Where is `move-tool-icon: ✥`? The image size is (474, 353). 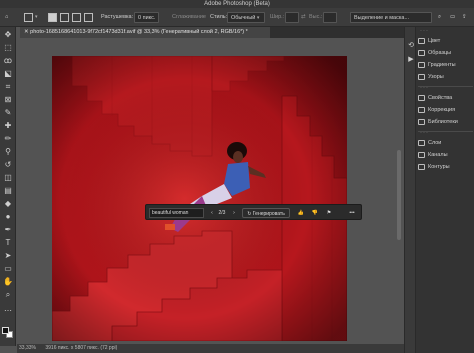 move-tool-icon: ✥ is located at coordinates (8, 35).